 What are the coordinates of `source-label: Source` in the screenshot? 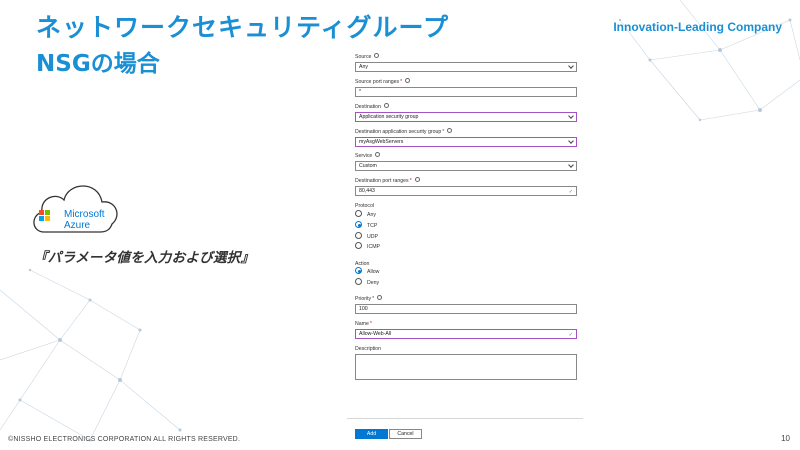 It's located at (363, 57).